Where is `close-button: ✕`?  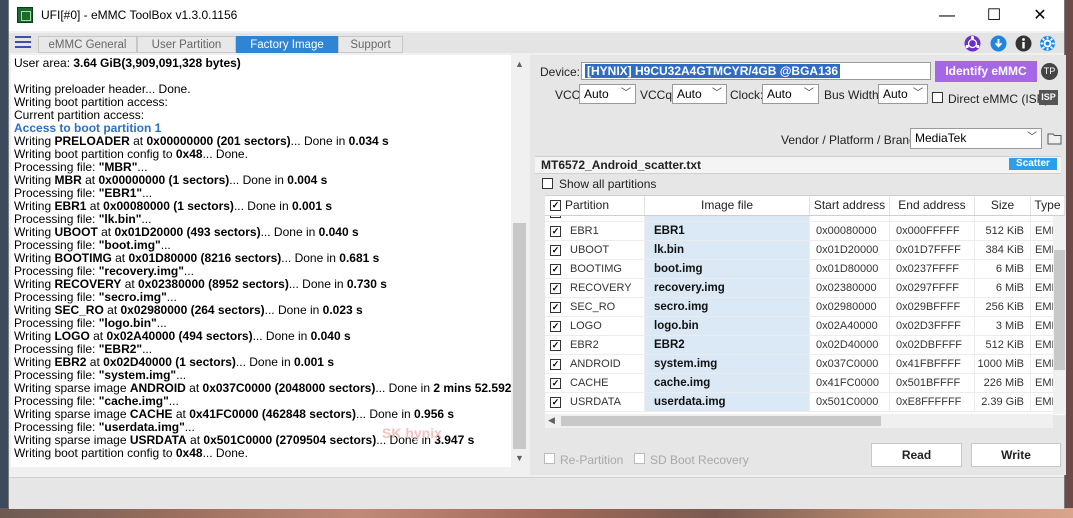 close-button: ✕ is located at coordinates (1040, 15).